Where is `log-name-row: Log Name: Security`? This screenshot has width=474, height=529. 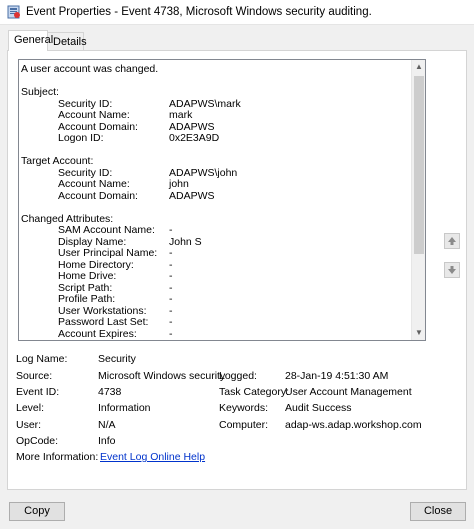
log-name-row: Log Name: Security is located at coordinates (236, 360).